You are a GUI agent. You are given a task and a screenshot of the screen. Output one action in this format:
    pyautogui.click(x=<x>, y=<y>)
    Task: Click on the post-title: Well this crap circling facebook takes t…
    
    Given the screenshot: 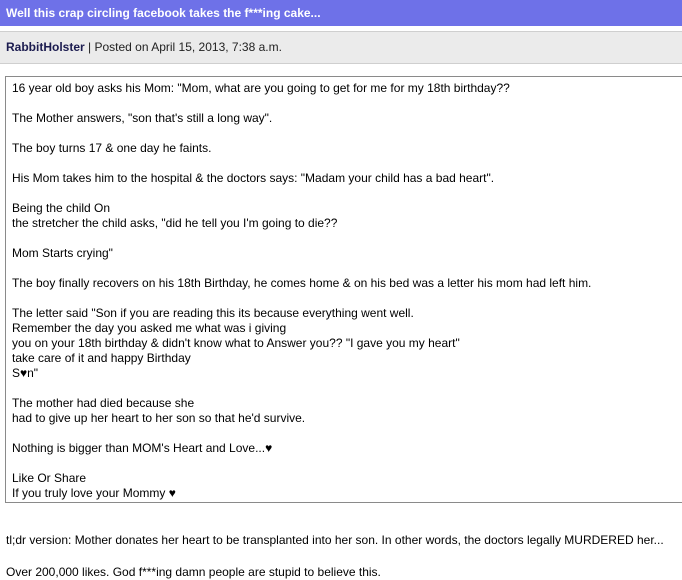 What is the action you would take?
    pyautogui.click(x=341, y=13)
    